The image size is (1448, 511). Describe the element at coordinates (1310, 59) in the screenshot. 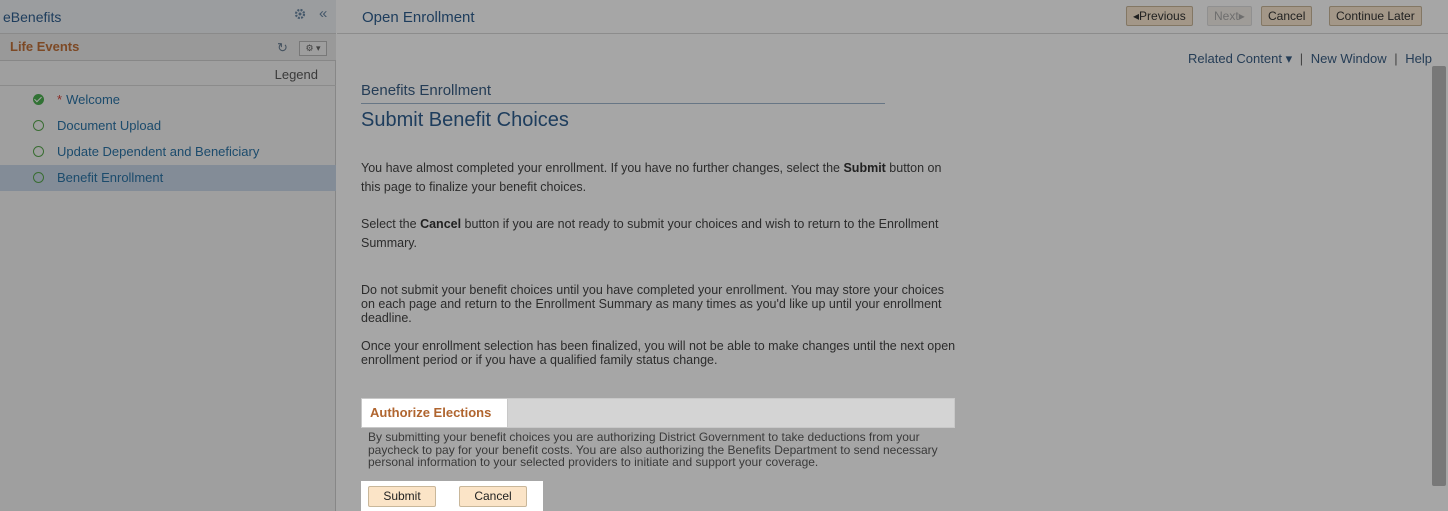

I see `related-links-bar: Related Content ▾ | New Window | Help` at that location.